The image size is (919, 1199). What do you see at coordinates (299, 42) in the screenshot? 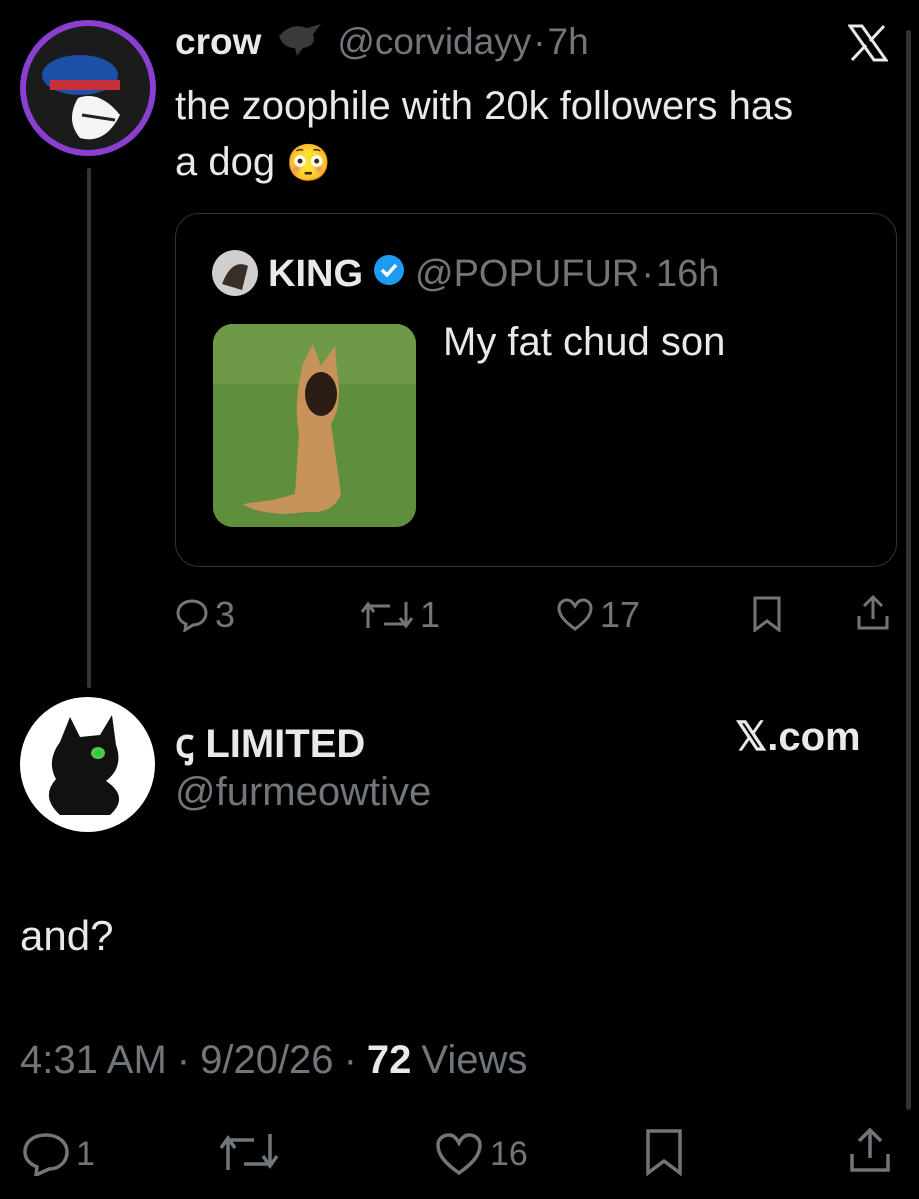
I see `crow-icon` at bounding box center [299, 42].